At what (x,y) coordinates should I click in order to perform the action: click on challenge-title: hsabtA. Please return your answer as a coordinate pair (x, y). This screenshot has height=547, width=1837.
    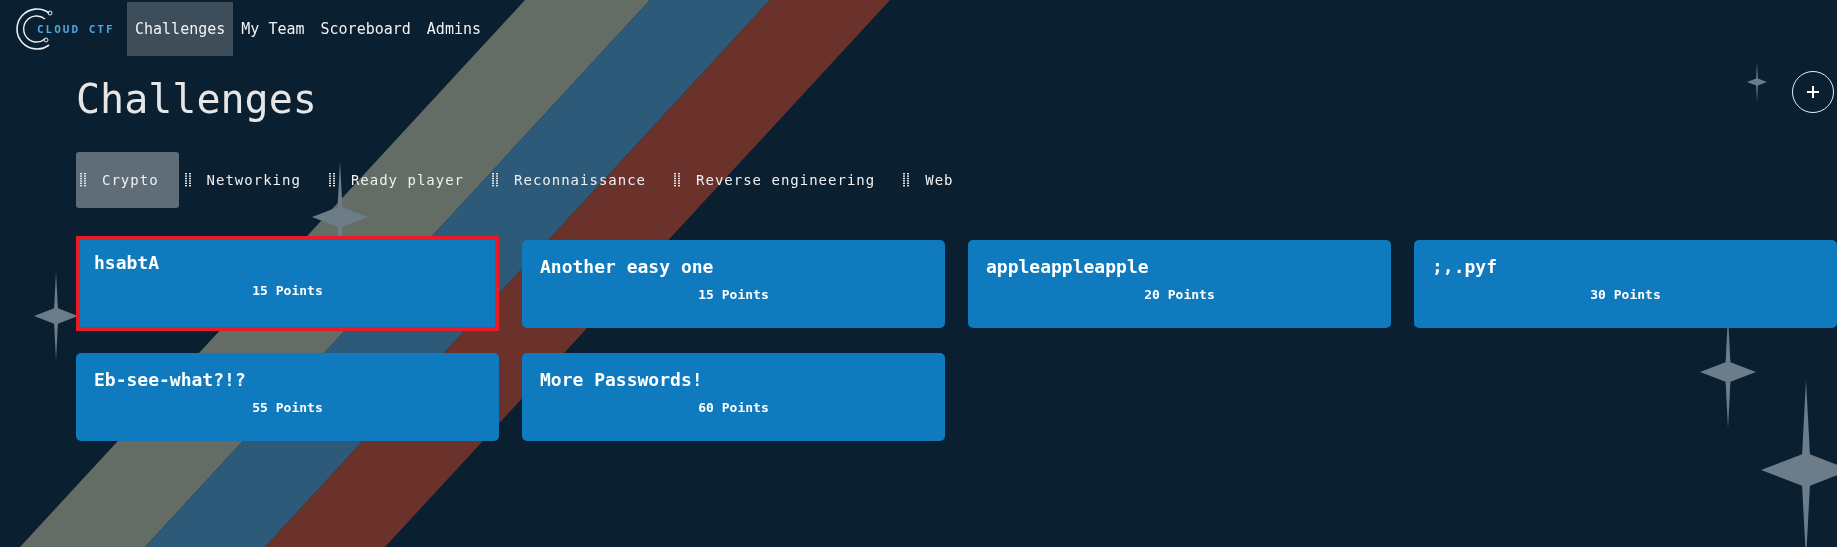
    Looking at the image, I should click on (127, 262).